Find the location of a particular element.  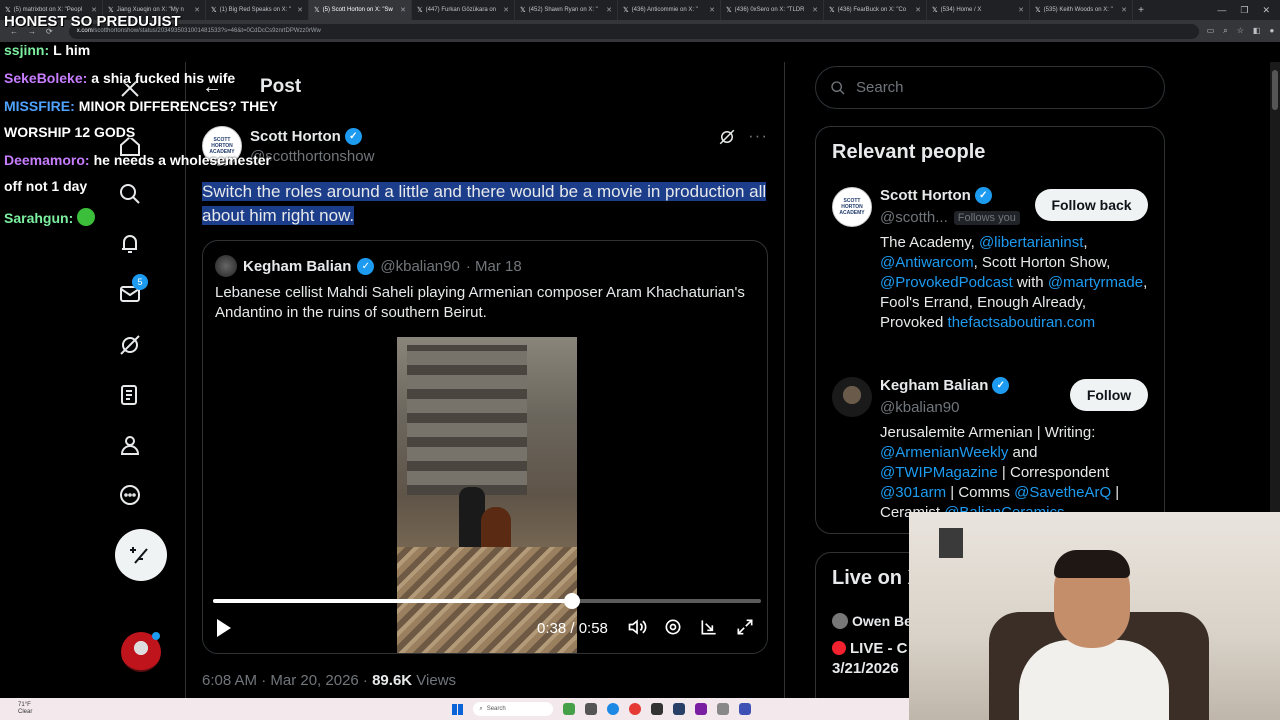

person-name-row: Scott Horton ✓ is located at coordinates (936, 195).